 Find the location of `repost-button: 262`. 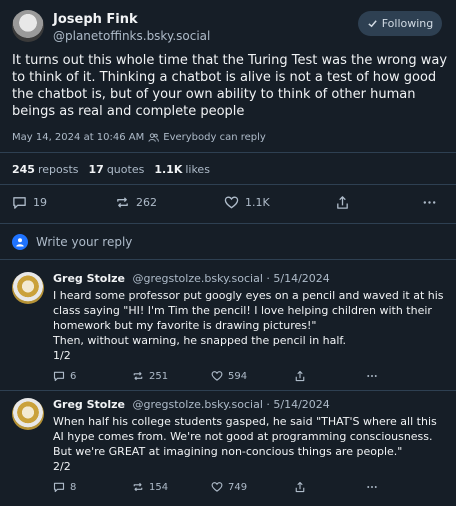

repost-button: 262 is located at coordinates (136, 202).